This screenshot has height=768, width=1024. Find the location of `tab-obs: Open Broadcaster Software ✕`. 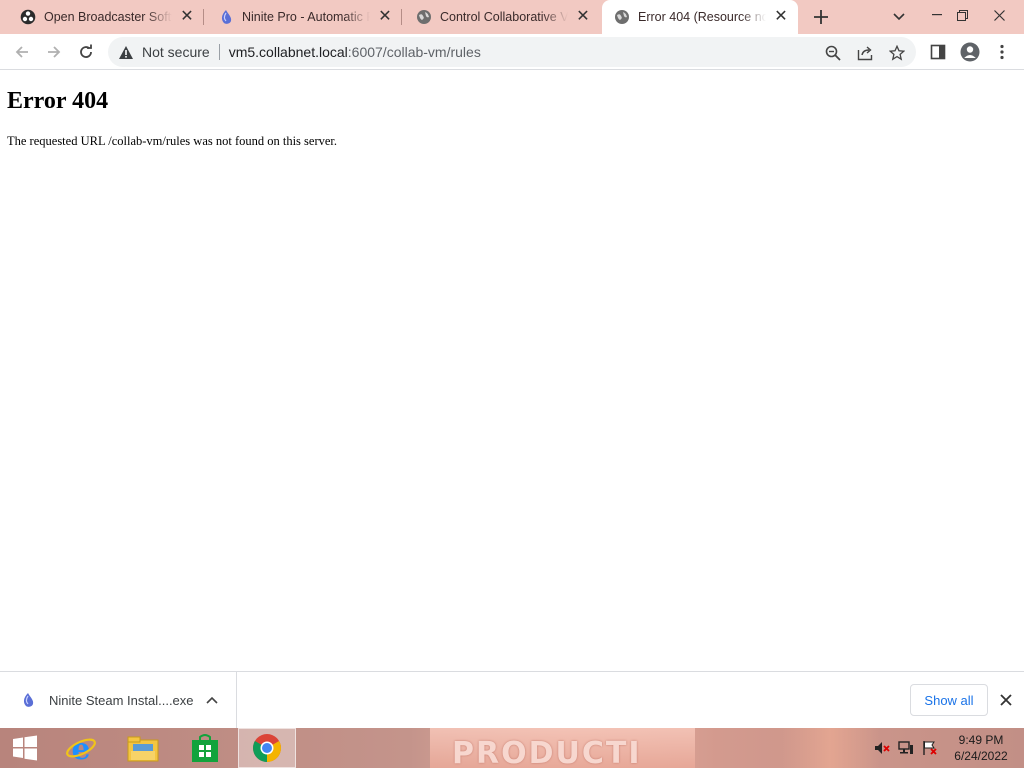

tab-obs: Open Broadcaster Software ✕ is located at coordinates (106, 17).